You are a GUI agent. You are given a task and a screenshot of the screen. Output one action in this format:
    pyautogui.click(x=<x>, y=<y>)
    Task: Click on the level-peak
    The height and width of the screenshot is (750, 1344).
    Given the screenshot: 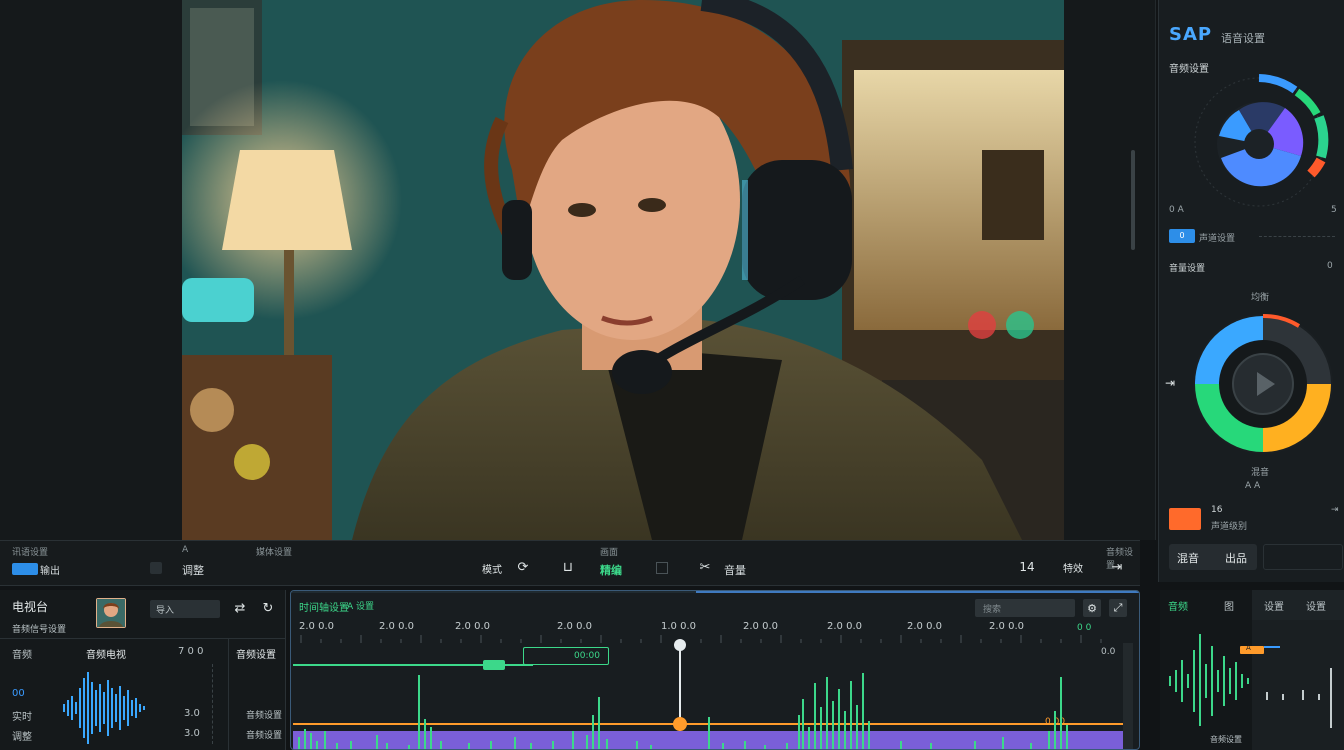 What is the action you would take?
    pyautogui.click(x=1272, y=647)
    